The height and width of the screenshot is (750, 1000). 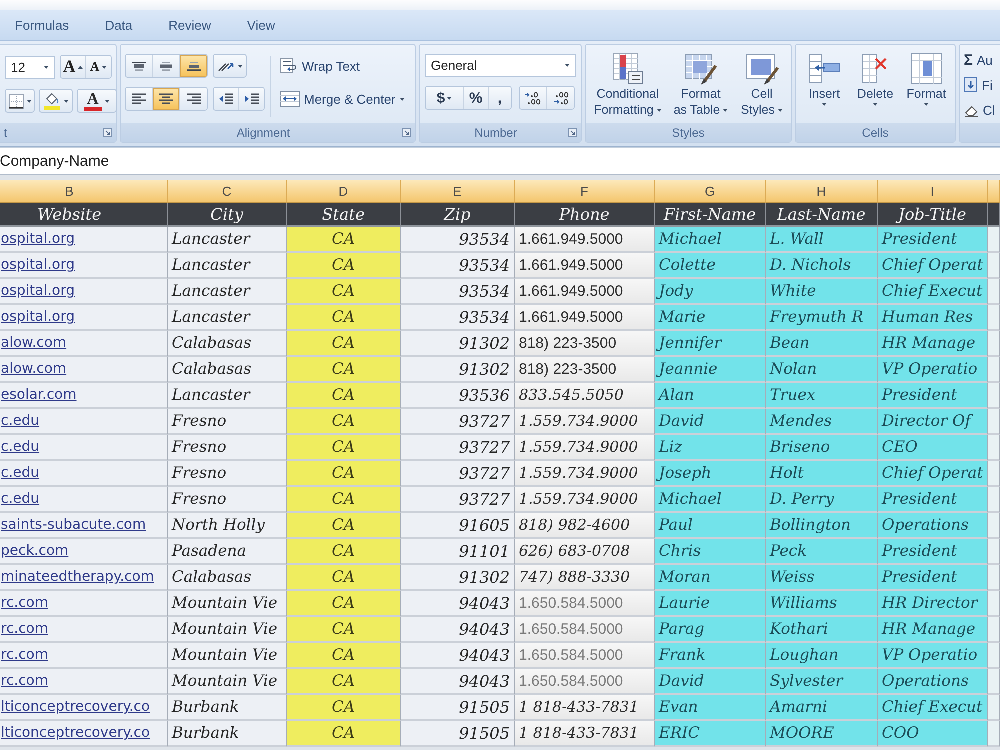 I want to click on column-header: D, so click(x=344, y=191).